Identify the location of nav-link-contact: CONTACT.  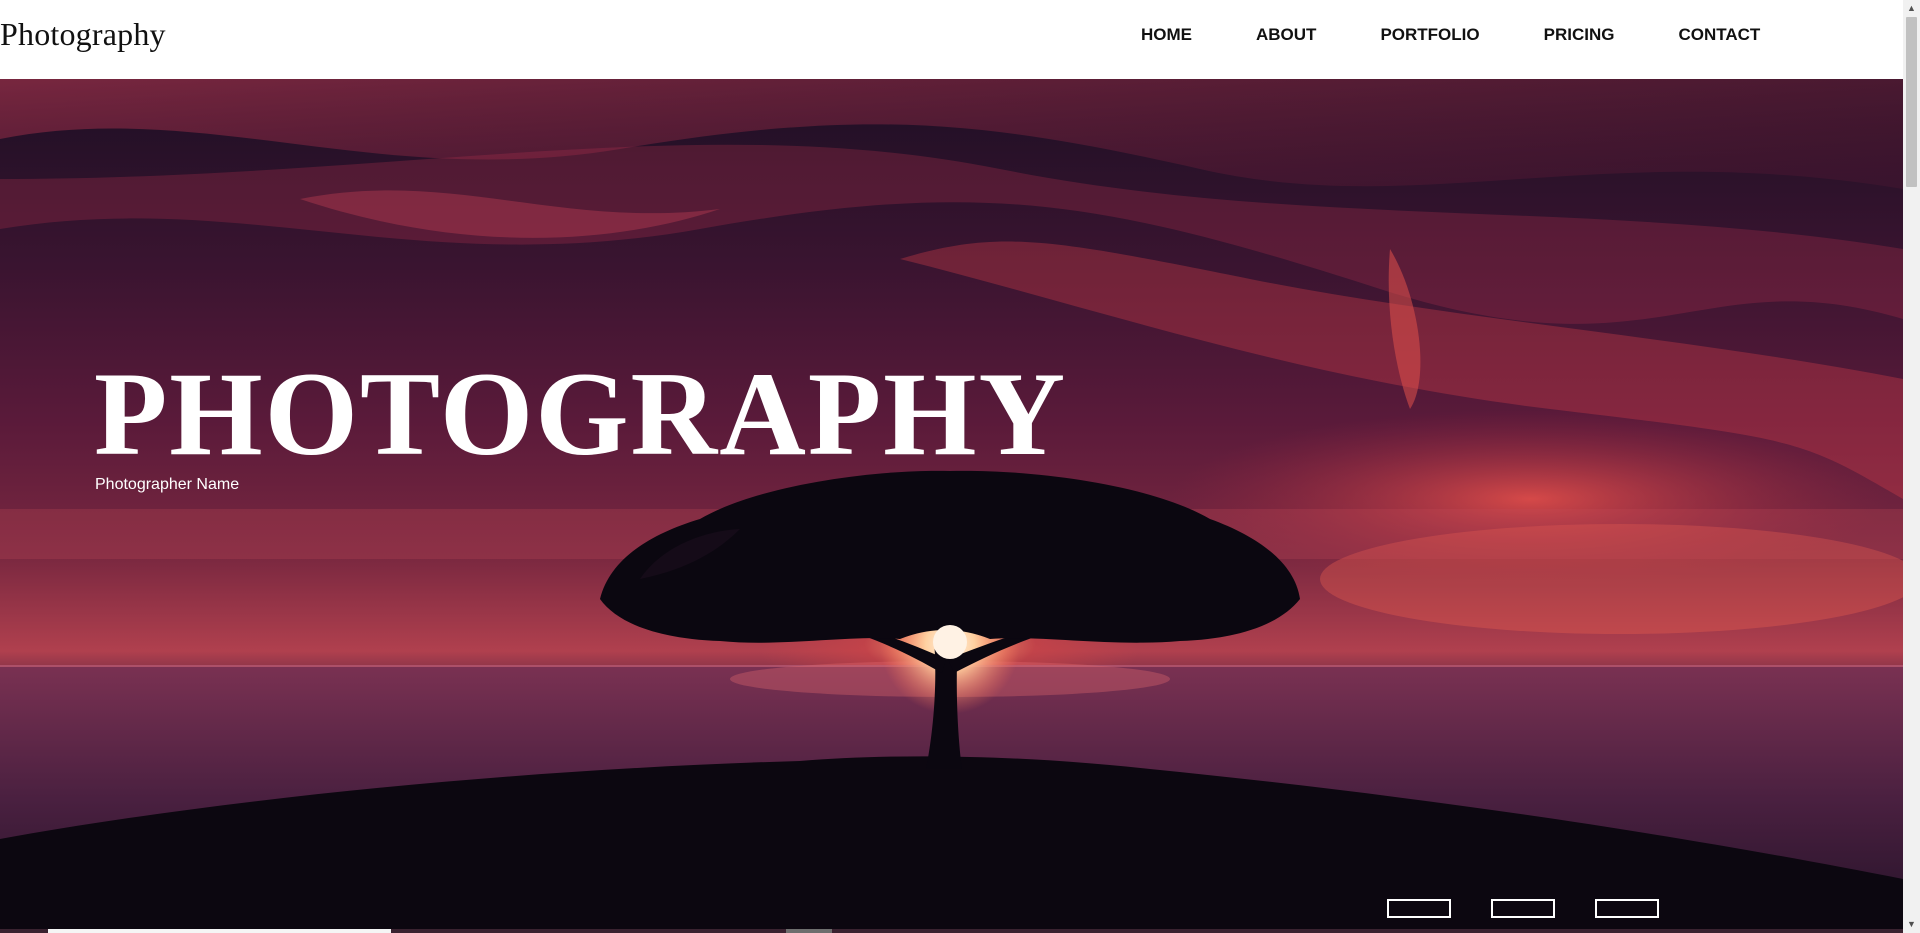
(1719, 35).